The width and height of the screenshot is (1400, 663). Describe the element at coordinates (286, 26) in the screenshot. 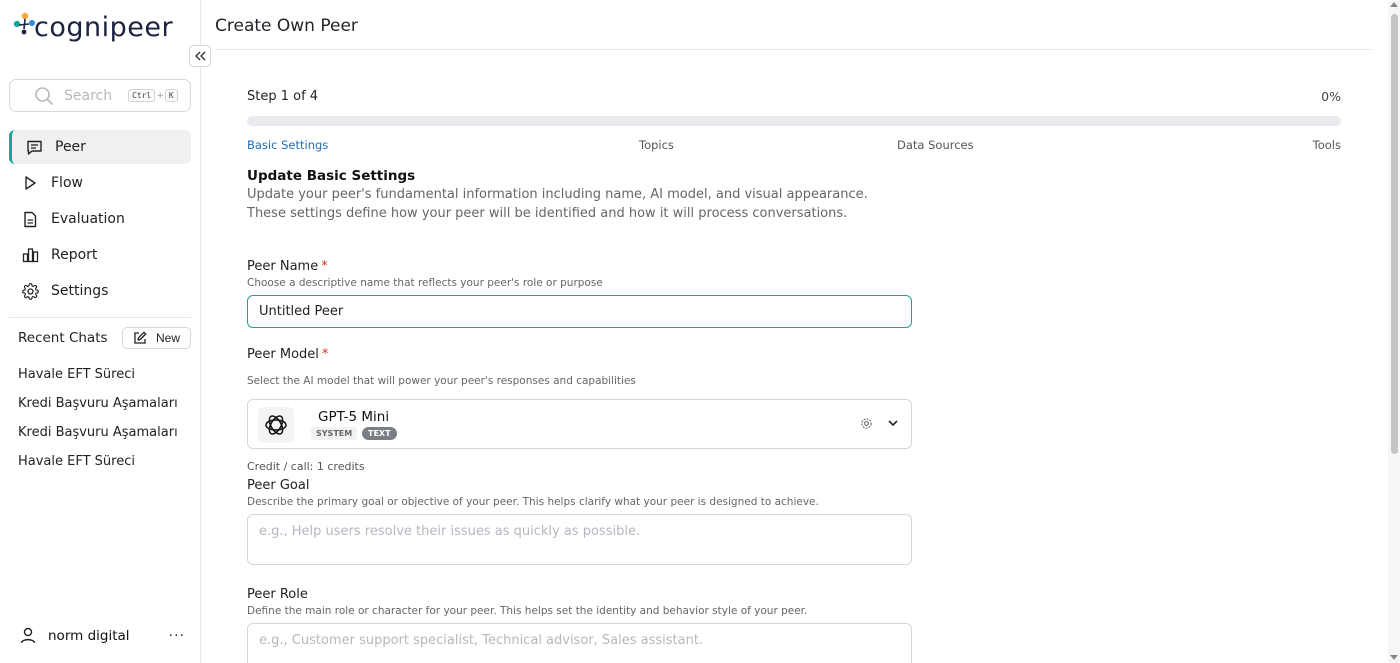

I see `page-title: Create Own Peer` at that location.